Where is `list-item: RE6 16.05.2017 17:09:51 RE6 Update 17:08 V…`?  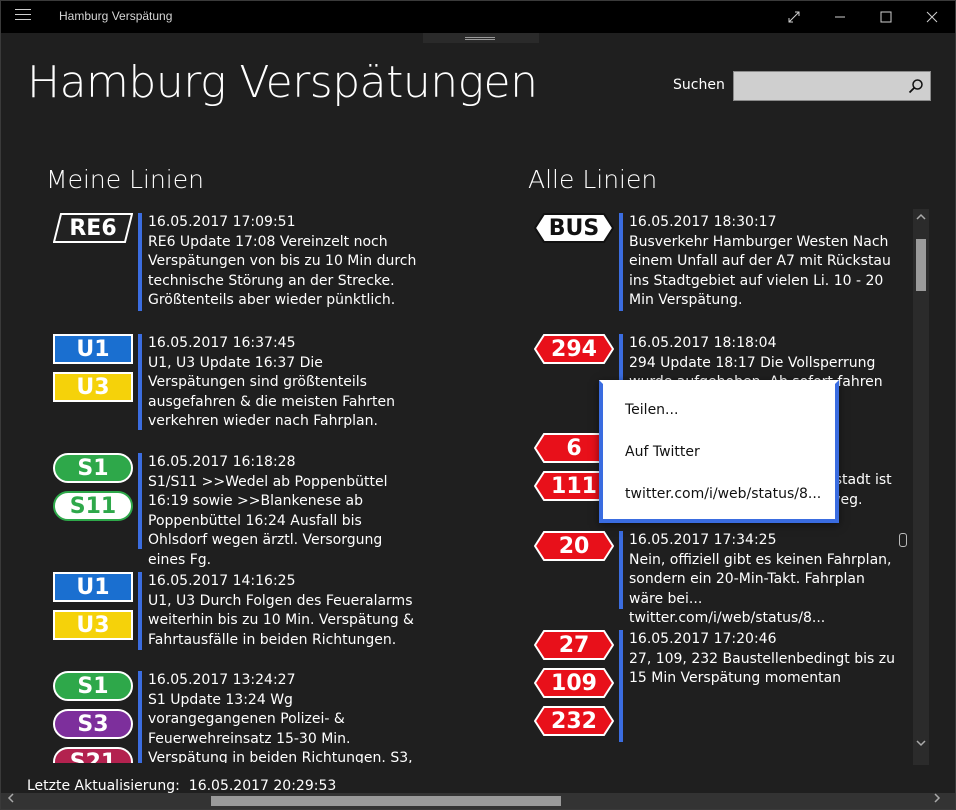 list-item: RE6 16.05.2017 17:09:51 RE6 Update 17:08 V… is located at coordinates (238, 262).